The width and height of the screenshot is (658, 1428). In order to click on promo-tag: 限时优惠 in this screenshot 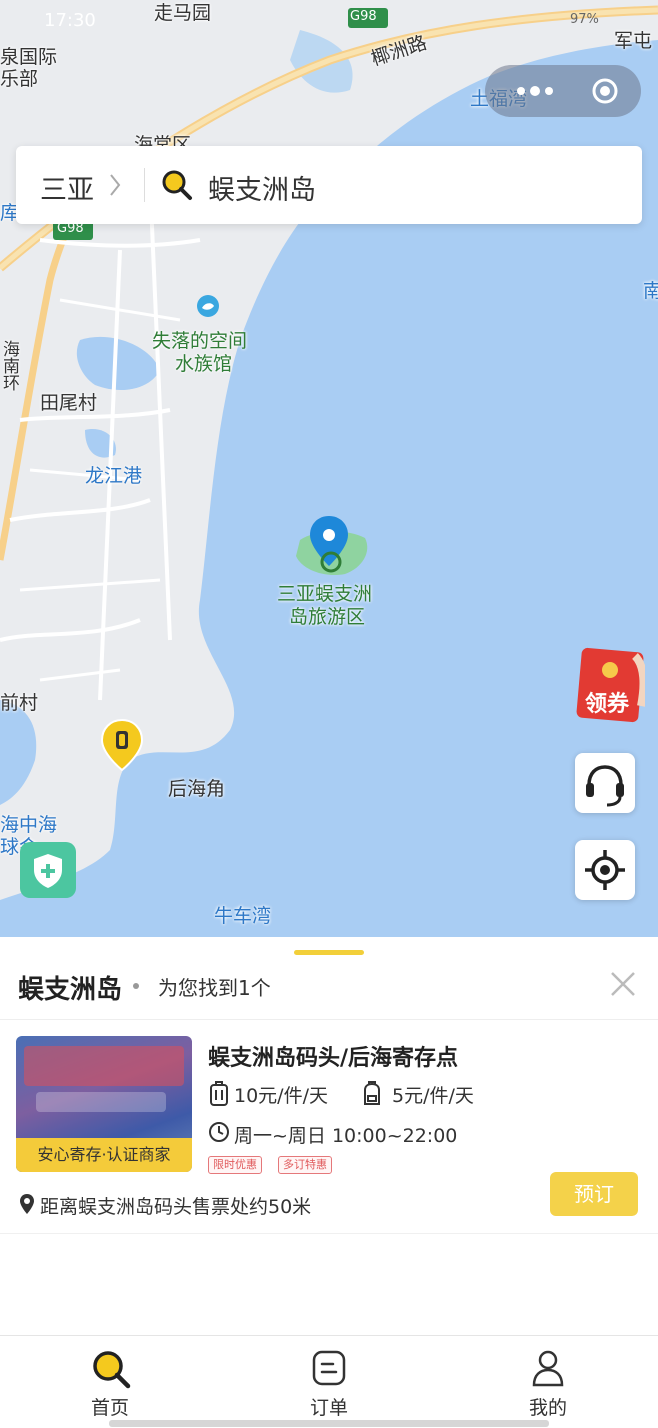, I will do `click(235, 1165)`.